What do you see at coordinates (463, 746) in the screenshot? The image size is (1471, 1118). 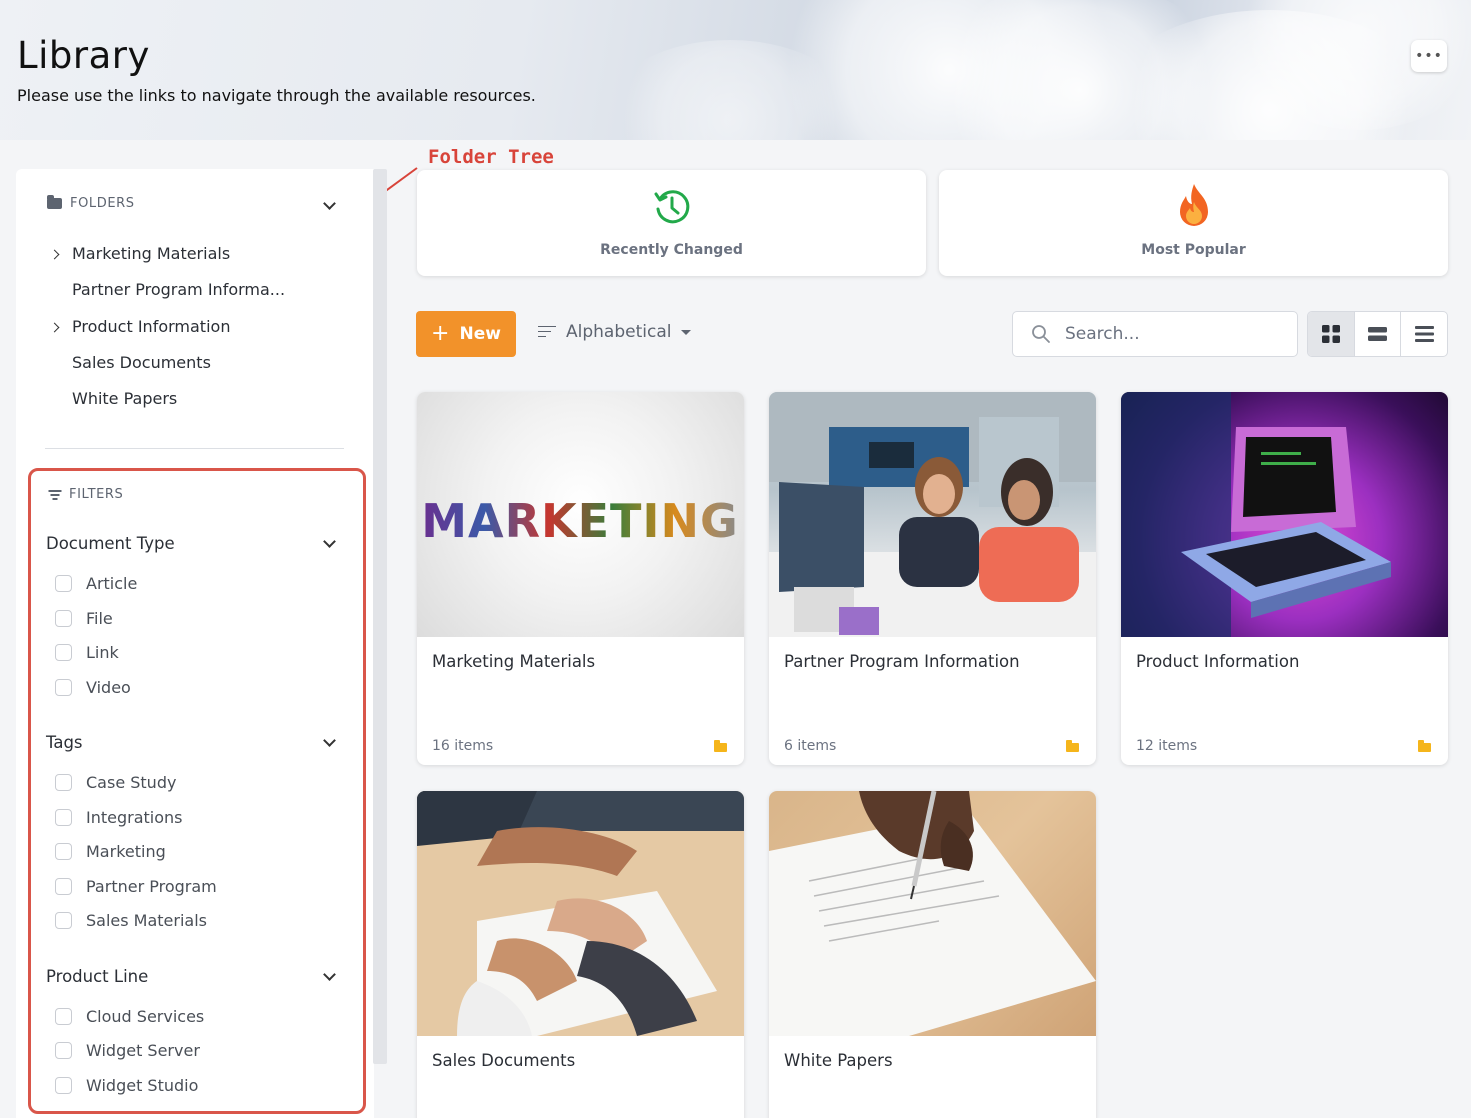 I see `card-item-count: 16 items` at bounding box center [463, 746].